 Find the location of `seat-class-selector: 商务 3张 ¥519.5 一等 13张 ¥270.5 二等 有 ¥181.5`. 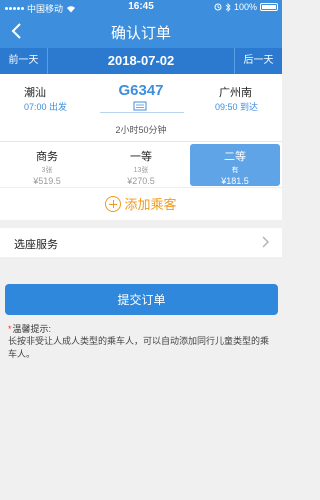

seat-class-selector: 商务 3张 ¥519.5 一等 13张 ¥270.5 二等 有 ¥181.5 is located at coordinates (141, 164).